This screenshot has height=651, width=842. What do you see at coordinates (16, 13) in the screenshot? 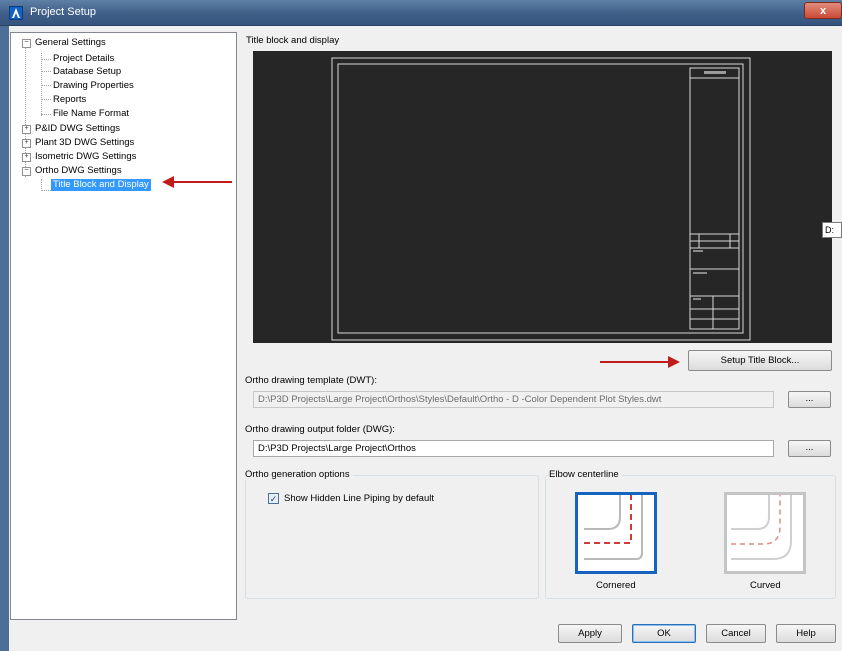
I see `app-icon` at bounding box center [16, 13].